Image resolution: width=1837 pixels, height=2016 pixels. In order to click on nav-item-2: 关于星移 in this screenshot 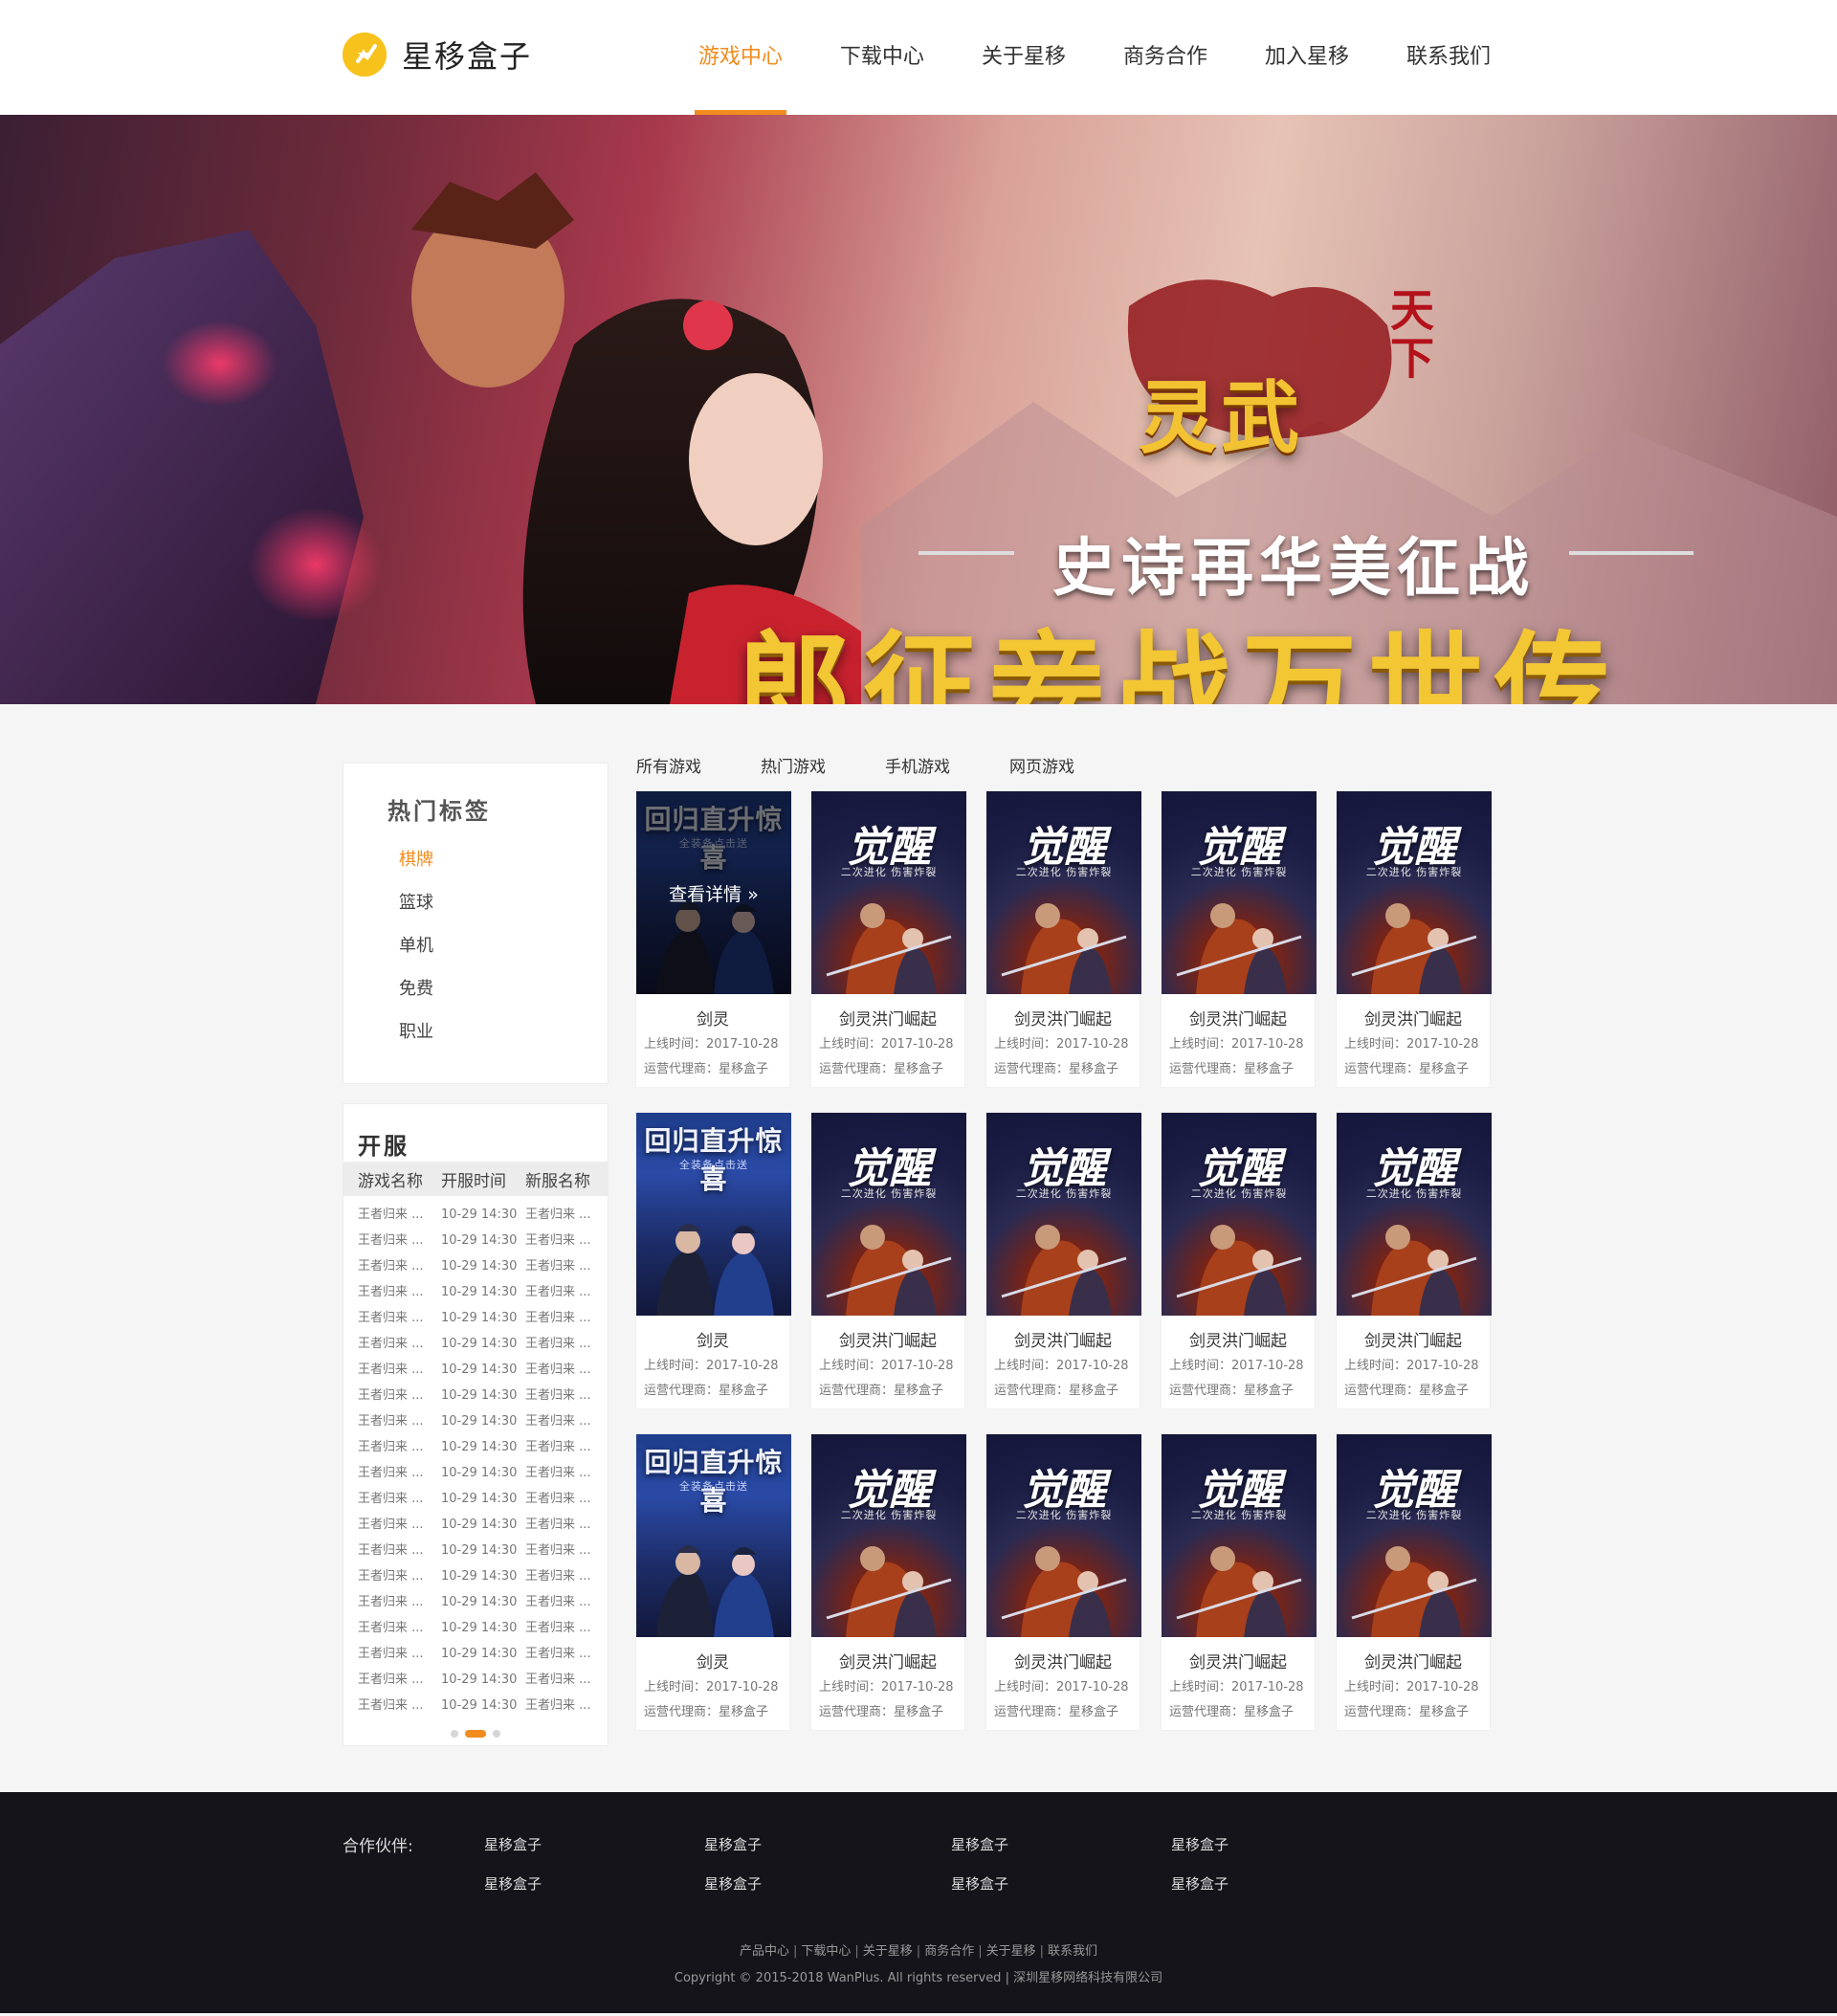, I will do `click(1024, 57)`.